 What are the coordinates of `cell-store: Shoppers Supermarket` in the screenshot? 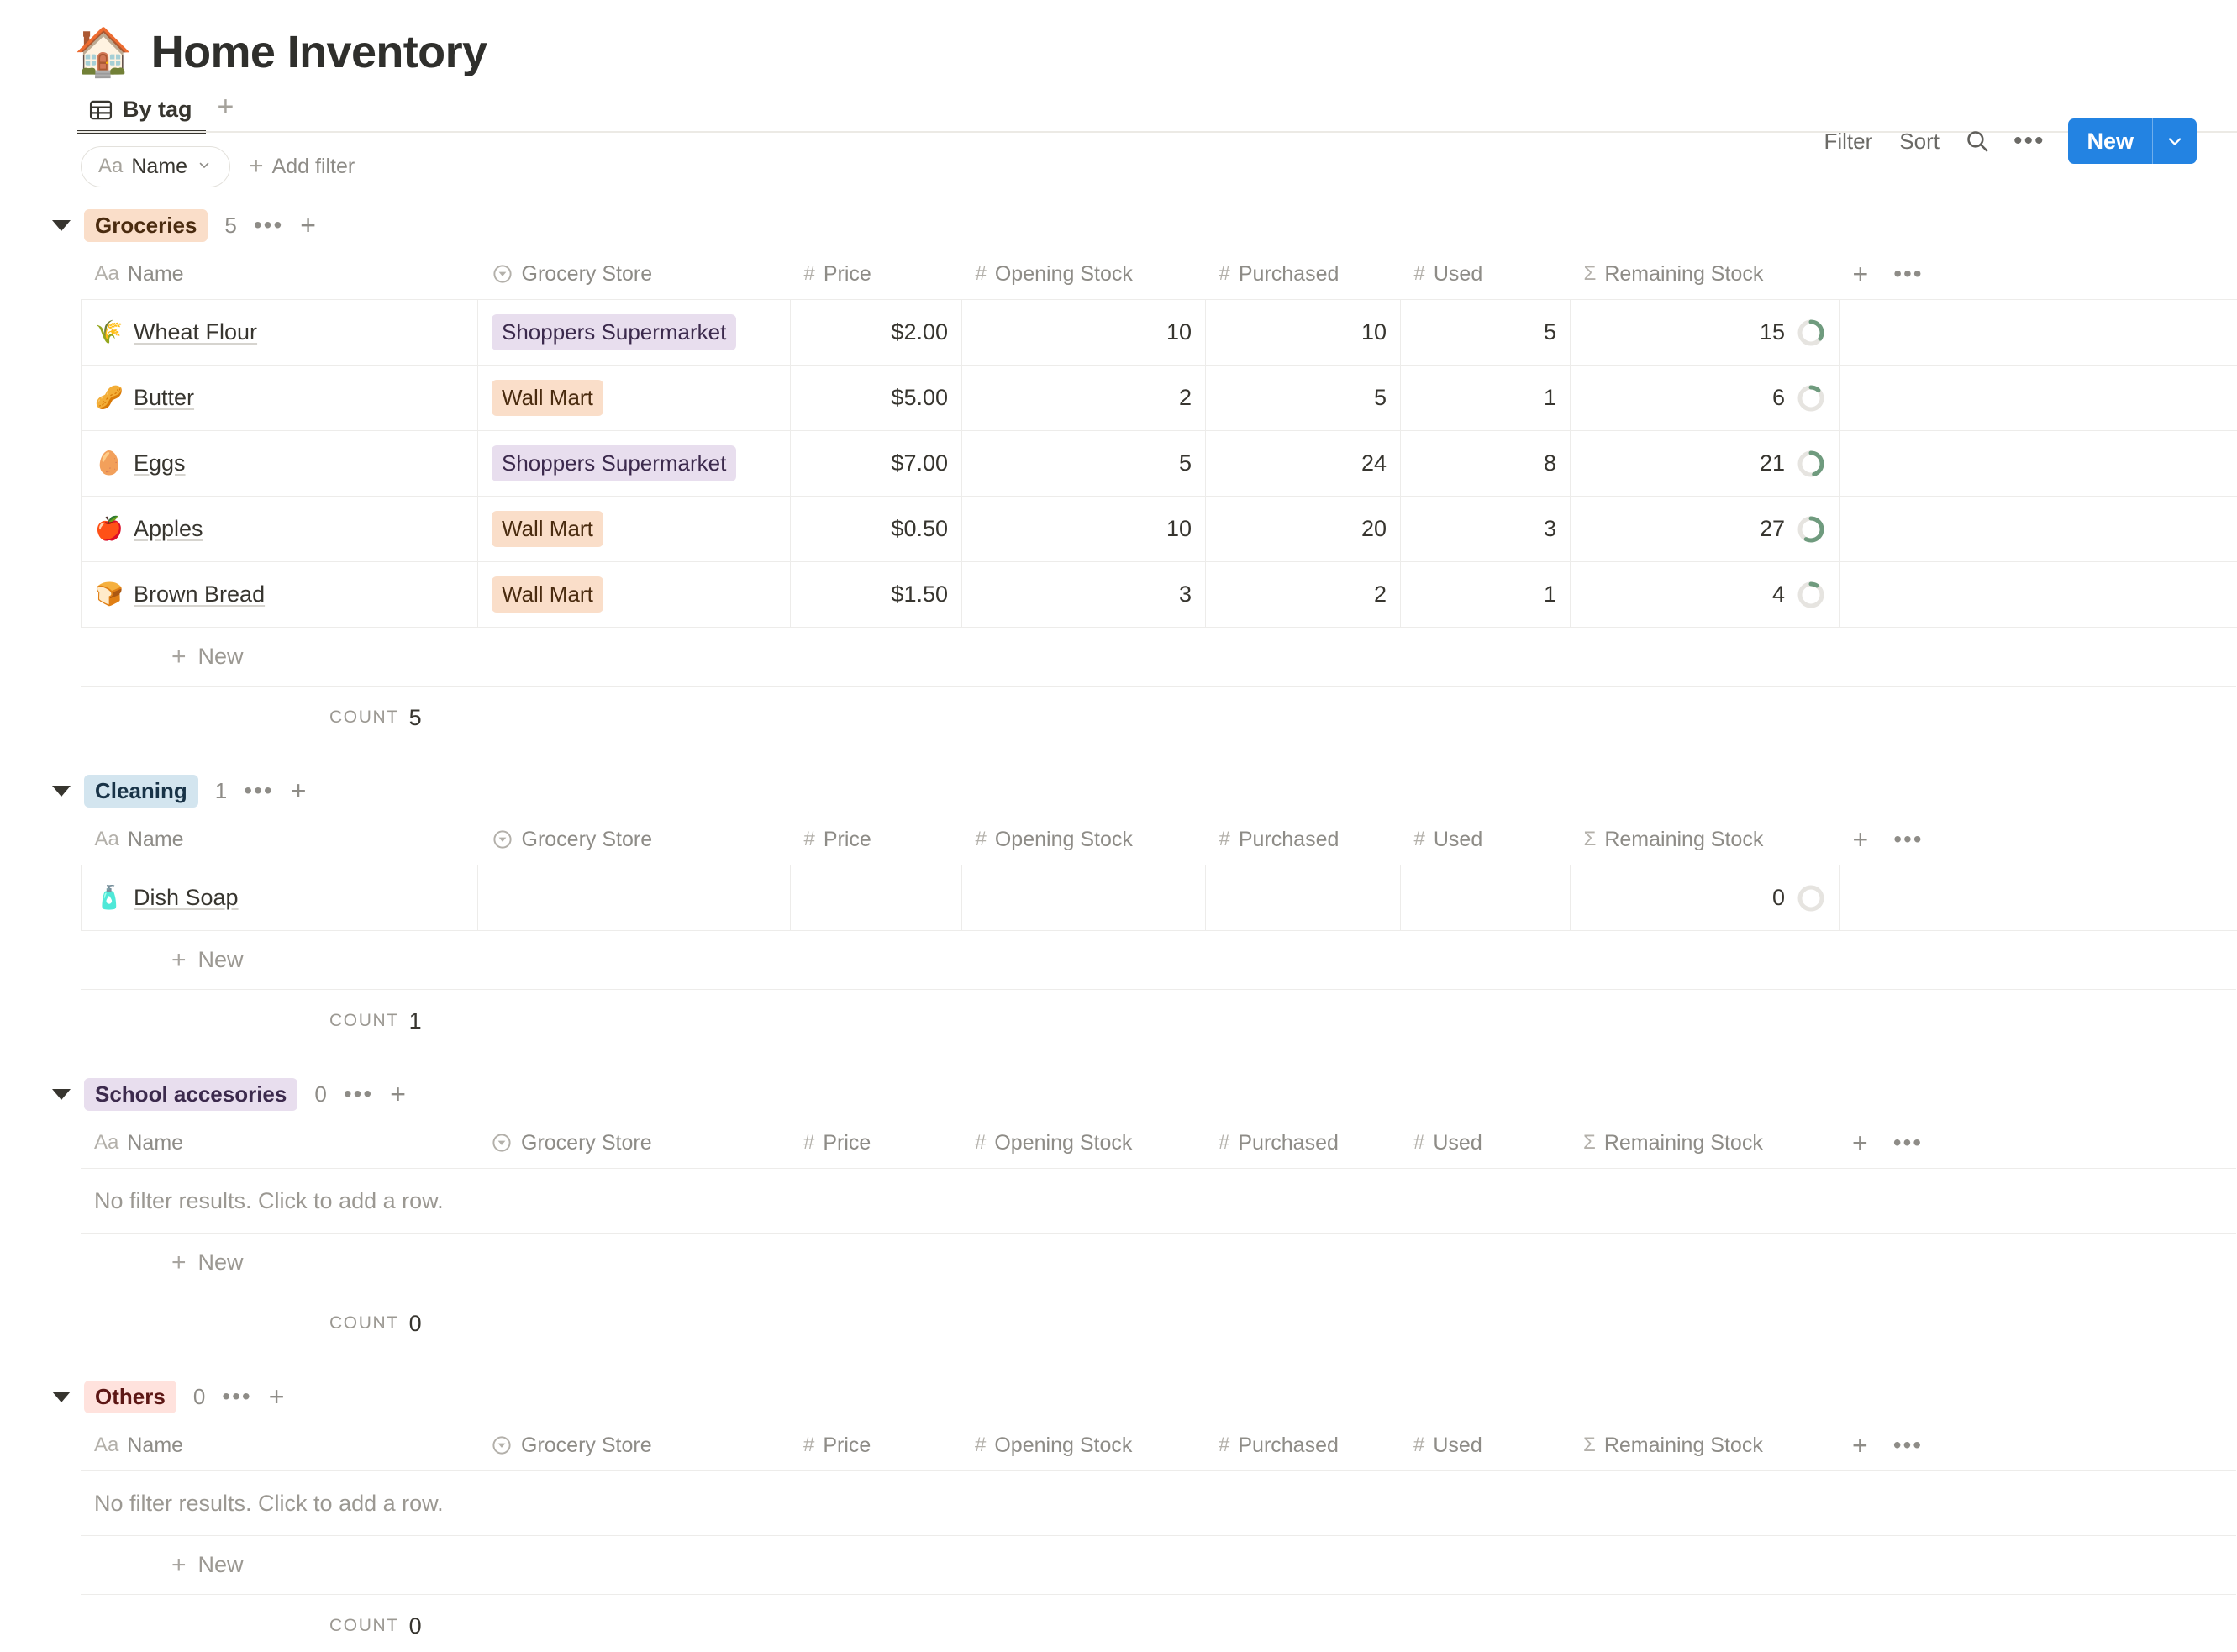 It's located at (634, 464).